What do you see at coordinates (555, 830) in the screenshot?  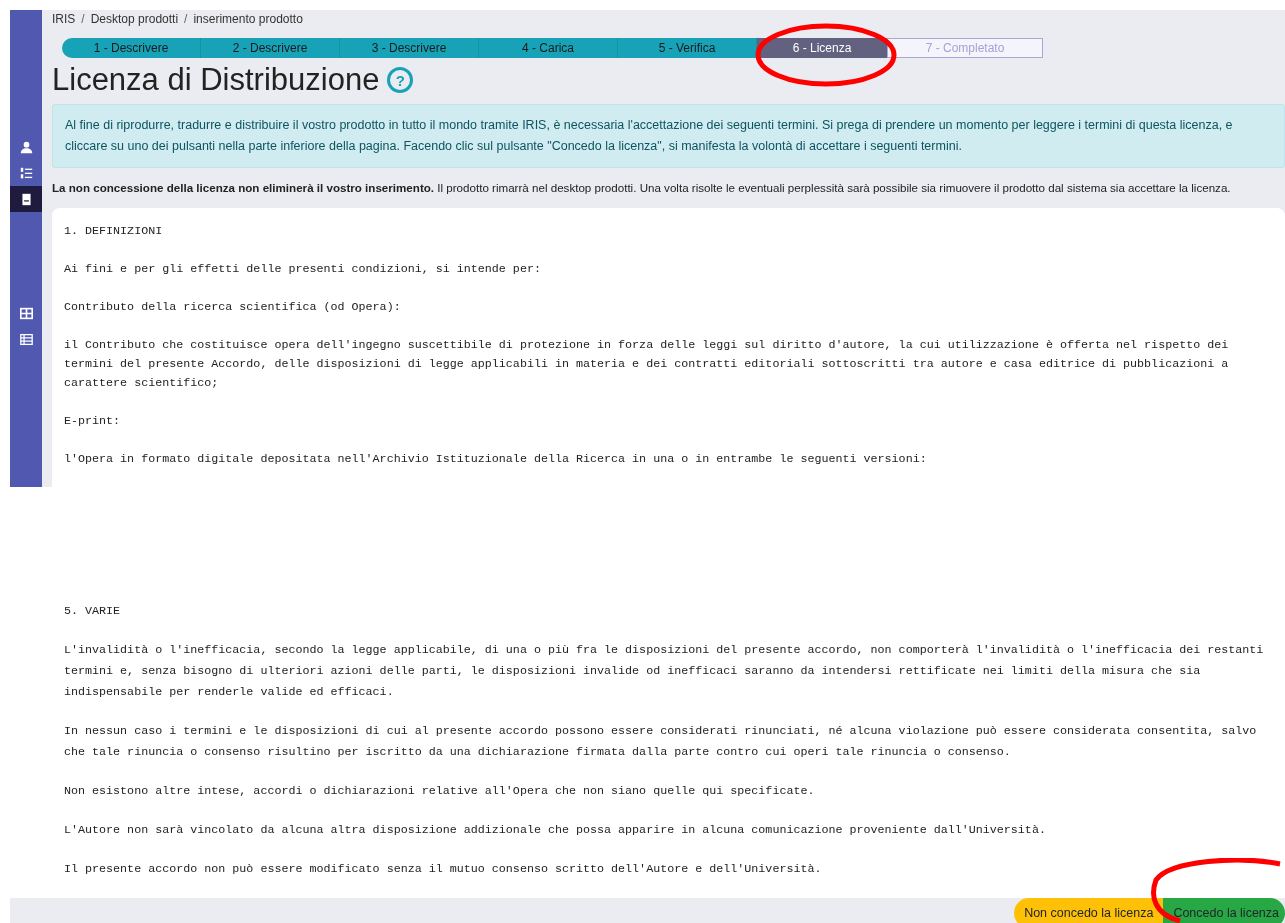 I see `license-paragraph: L'Autore non sarà vincolato da alcuna altra disposizione addizionale che possa apparire in alcuna comunicazione proveniente dall'Università.` at bounding box center [555, 830].